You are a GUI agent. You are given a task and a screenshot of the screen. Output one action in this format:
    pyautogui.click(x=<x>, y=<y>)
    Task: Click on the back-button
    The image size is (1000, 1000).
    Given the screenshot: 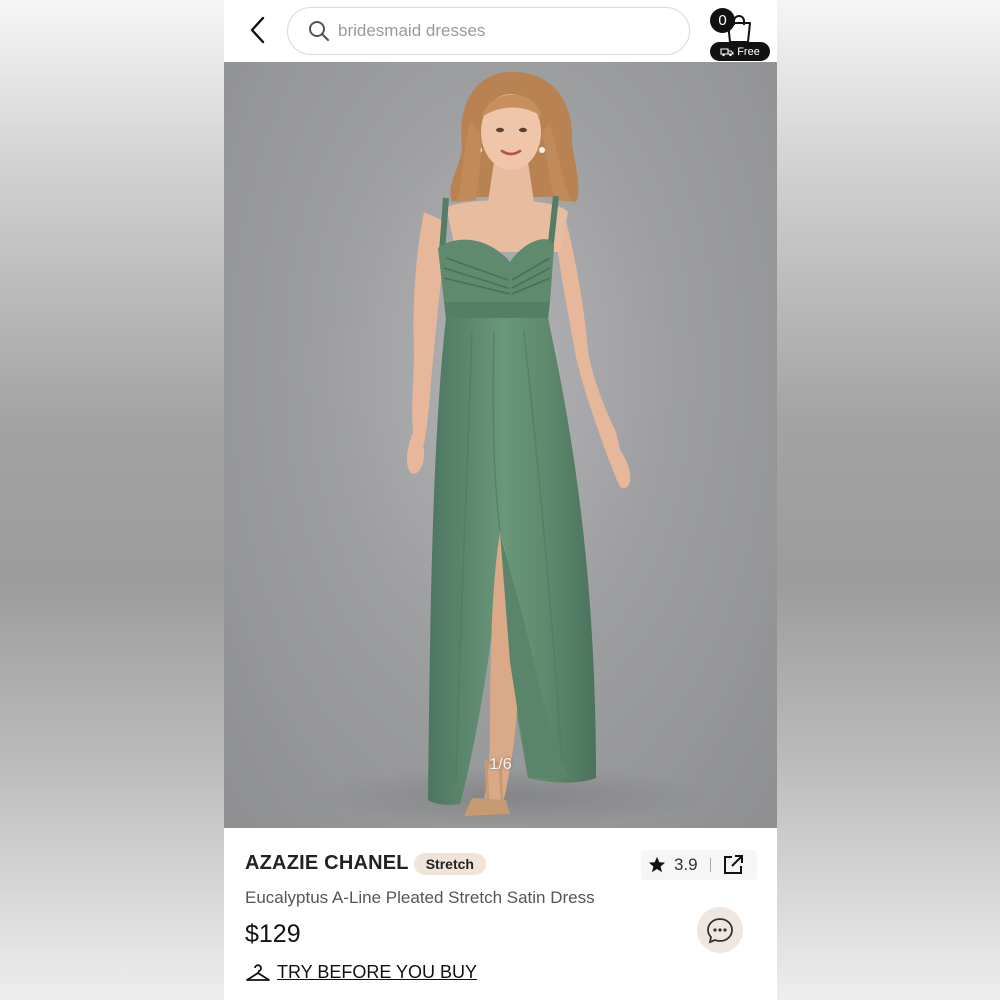 What is the action you would take?
    pyautogui.click(x=258, y=30)
    